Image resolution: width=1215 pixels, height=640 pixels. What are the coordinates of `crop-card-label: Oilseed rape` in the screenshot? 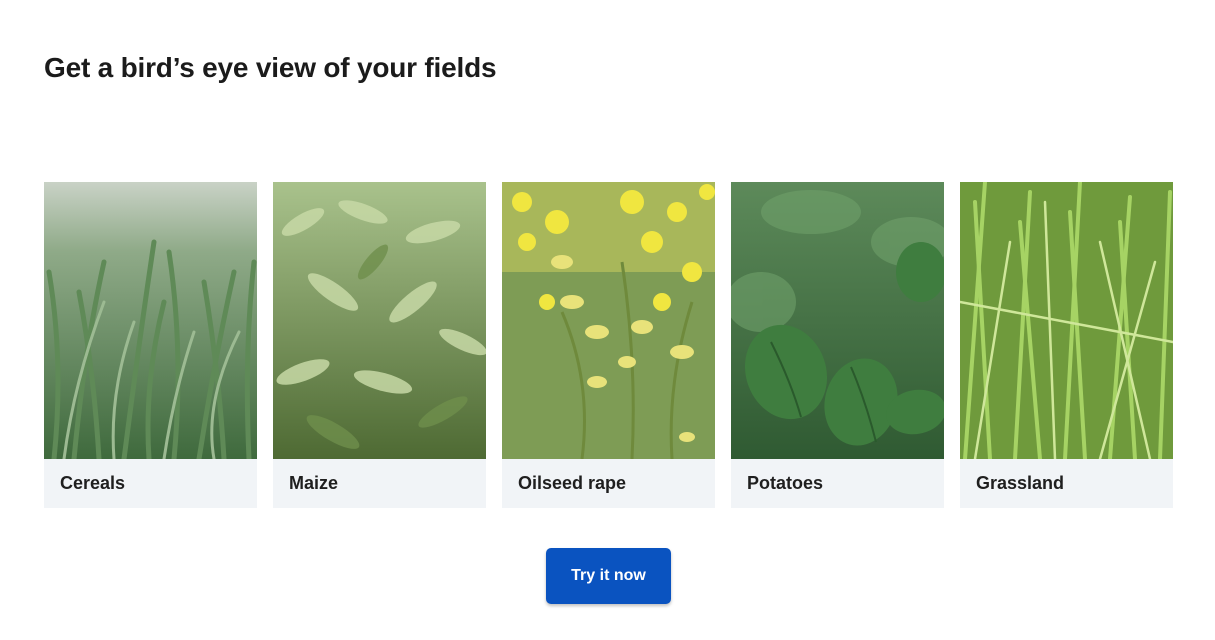 It's located at (572, 483).